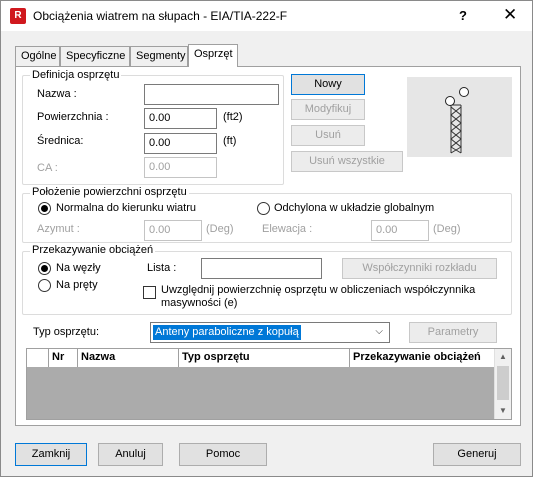 The height and width of the screenshot is (477, 533). Describe the element at coordinates (57, 94) in the screenshot. I see `name-label: Nazwa :` at that location.